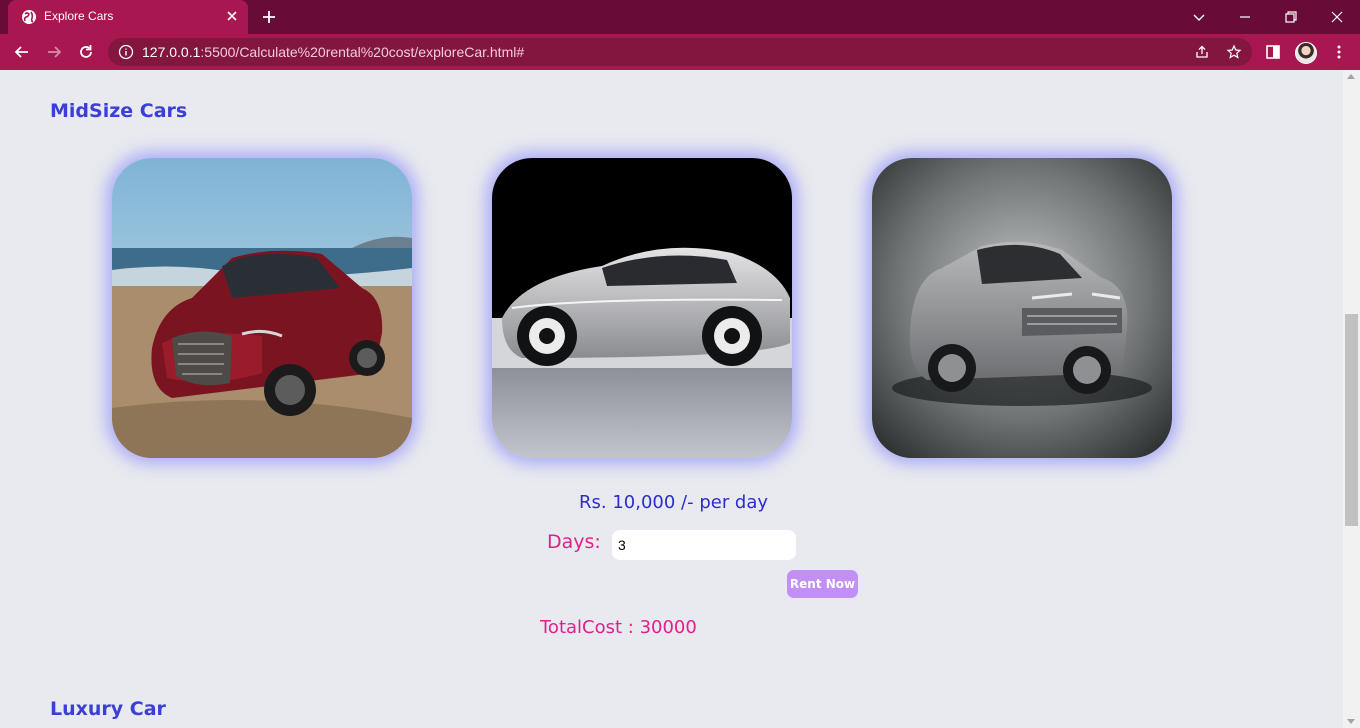  What do you see at coordinates (618, 627) in the screenshot?
I see `total-cost: TotalCost : 30000` at bounding box center [618, 627].